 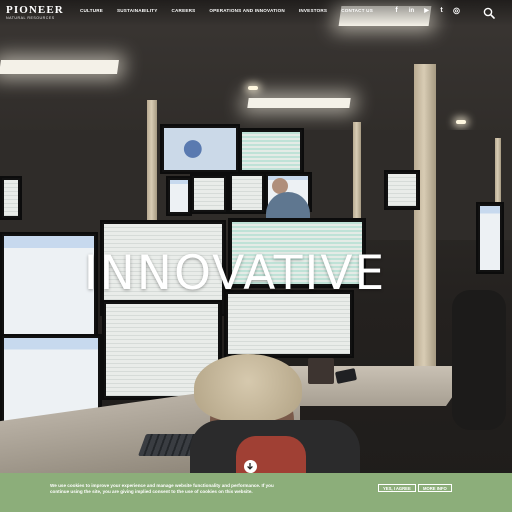 What do you see at coordinates (35, 10) in the screenshot?
I see `logo-wordmark: PIONEER` at bounding box center [35, 10].